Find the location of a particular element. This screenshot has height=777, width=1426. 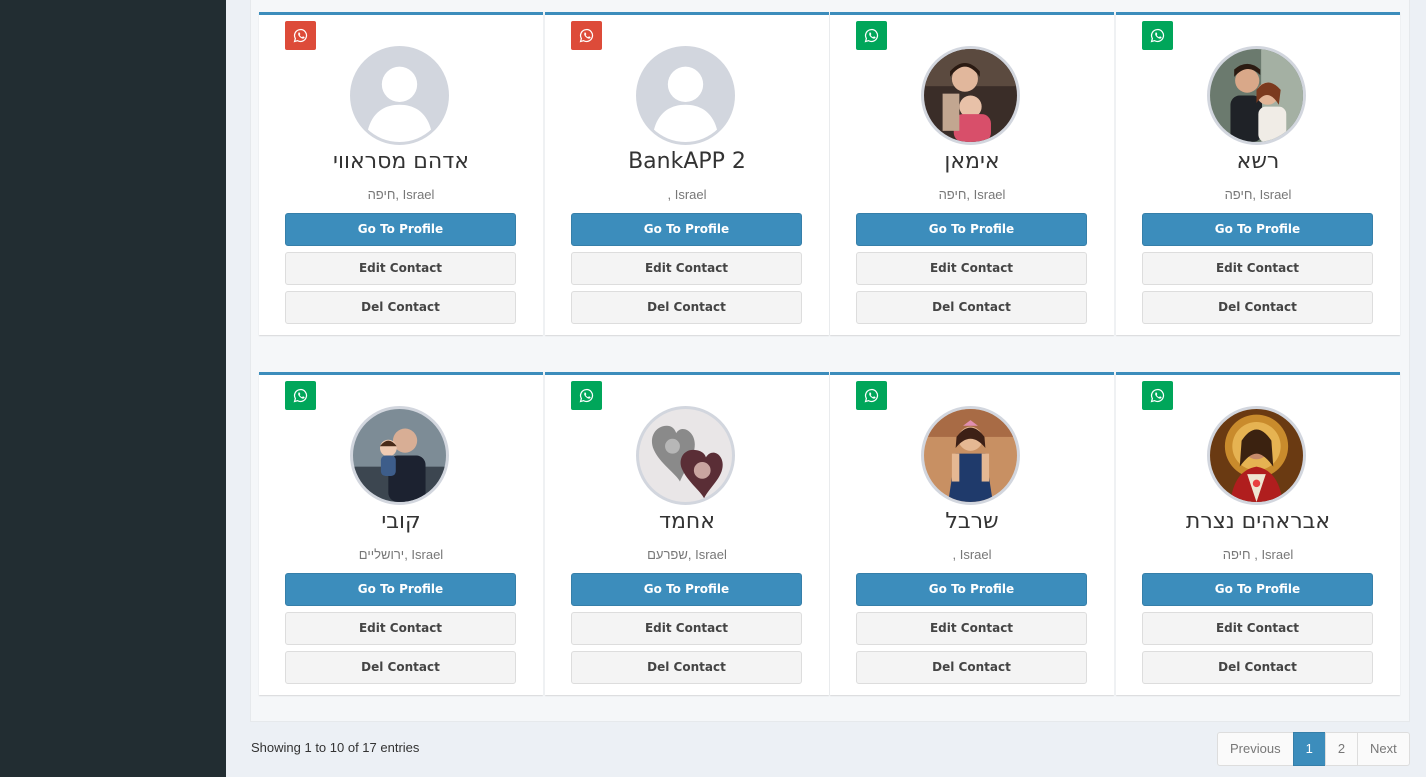

pagination: Previous 1 2 Next is located at coordinates (1313, 749).